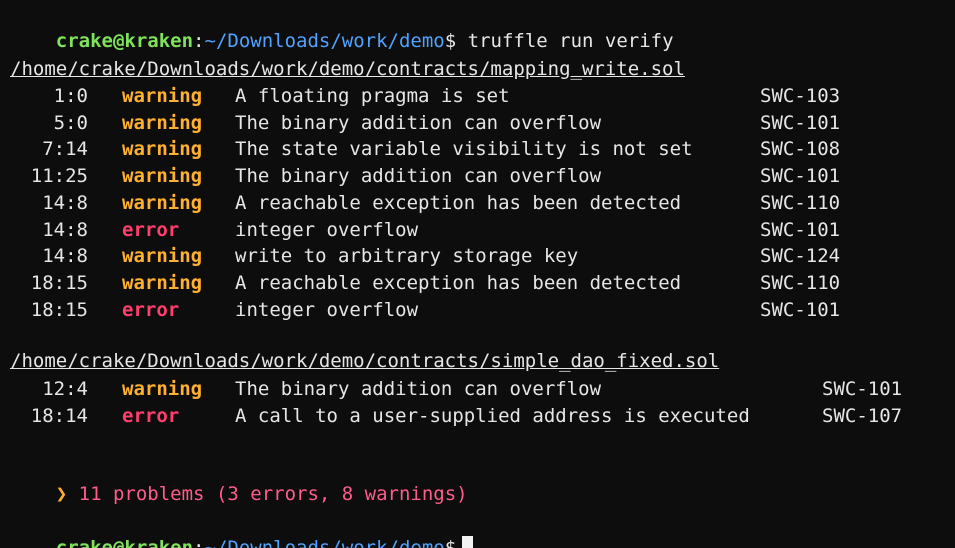 This screenshot has width=955, height=548. I want to click on chevron-right-icon: ❯, so click(61, 494).